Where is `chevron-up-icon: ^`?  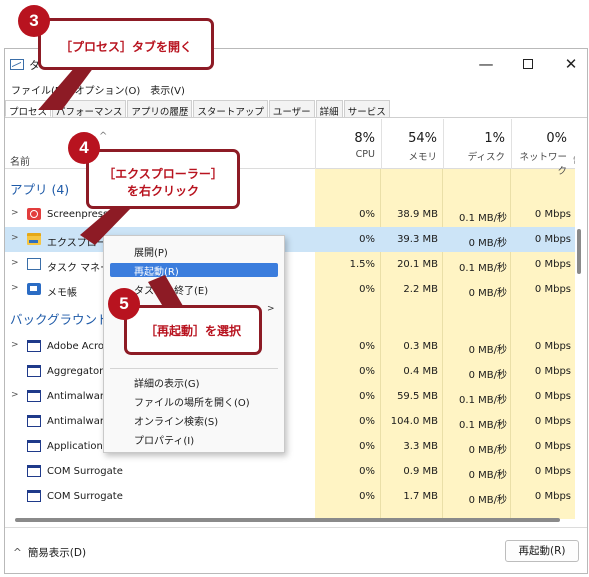 chevron-up-icon: ^ is located at coordinates (17, 553).